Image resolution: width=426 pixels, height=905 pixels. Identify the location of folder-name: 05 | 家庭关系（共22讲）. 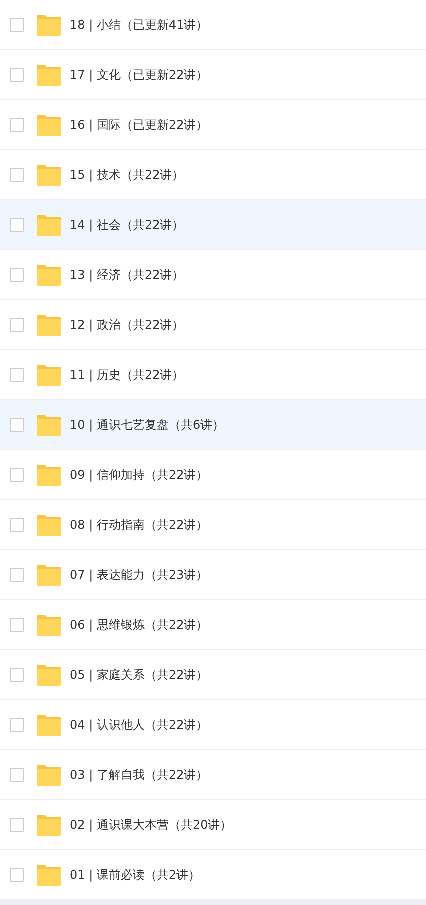
(139, 675).